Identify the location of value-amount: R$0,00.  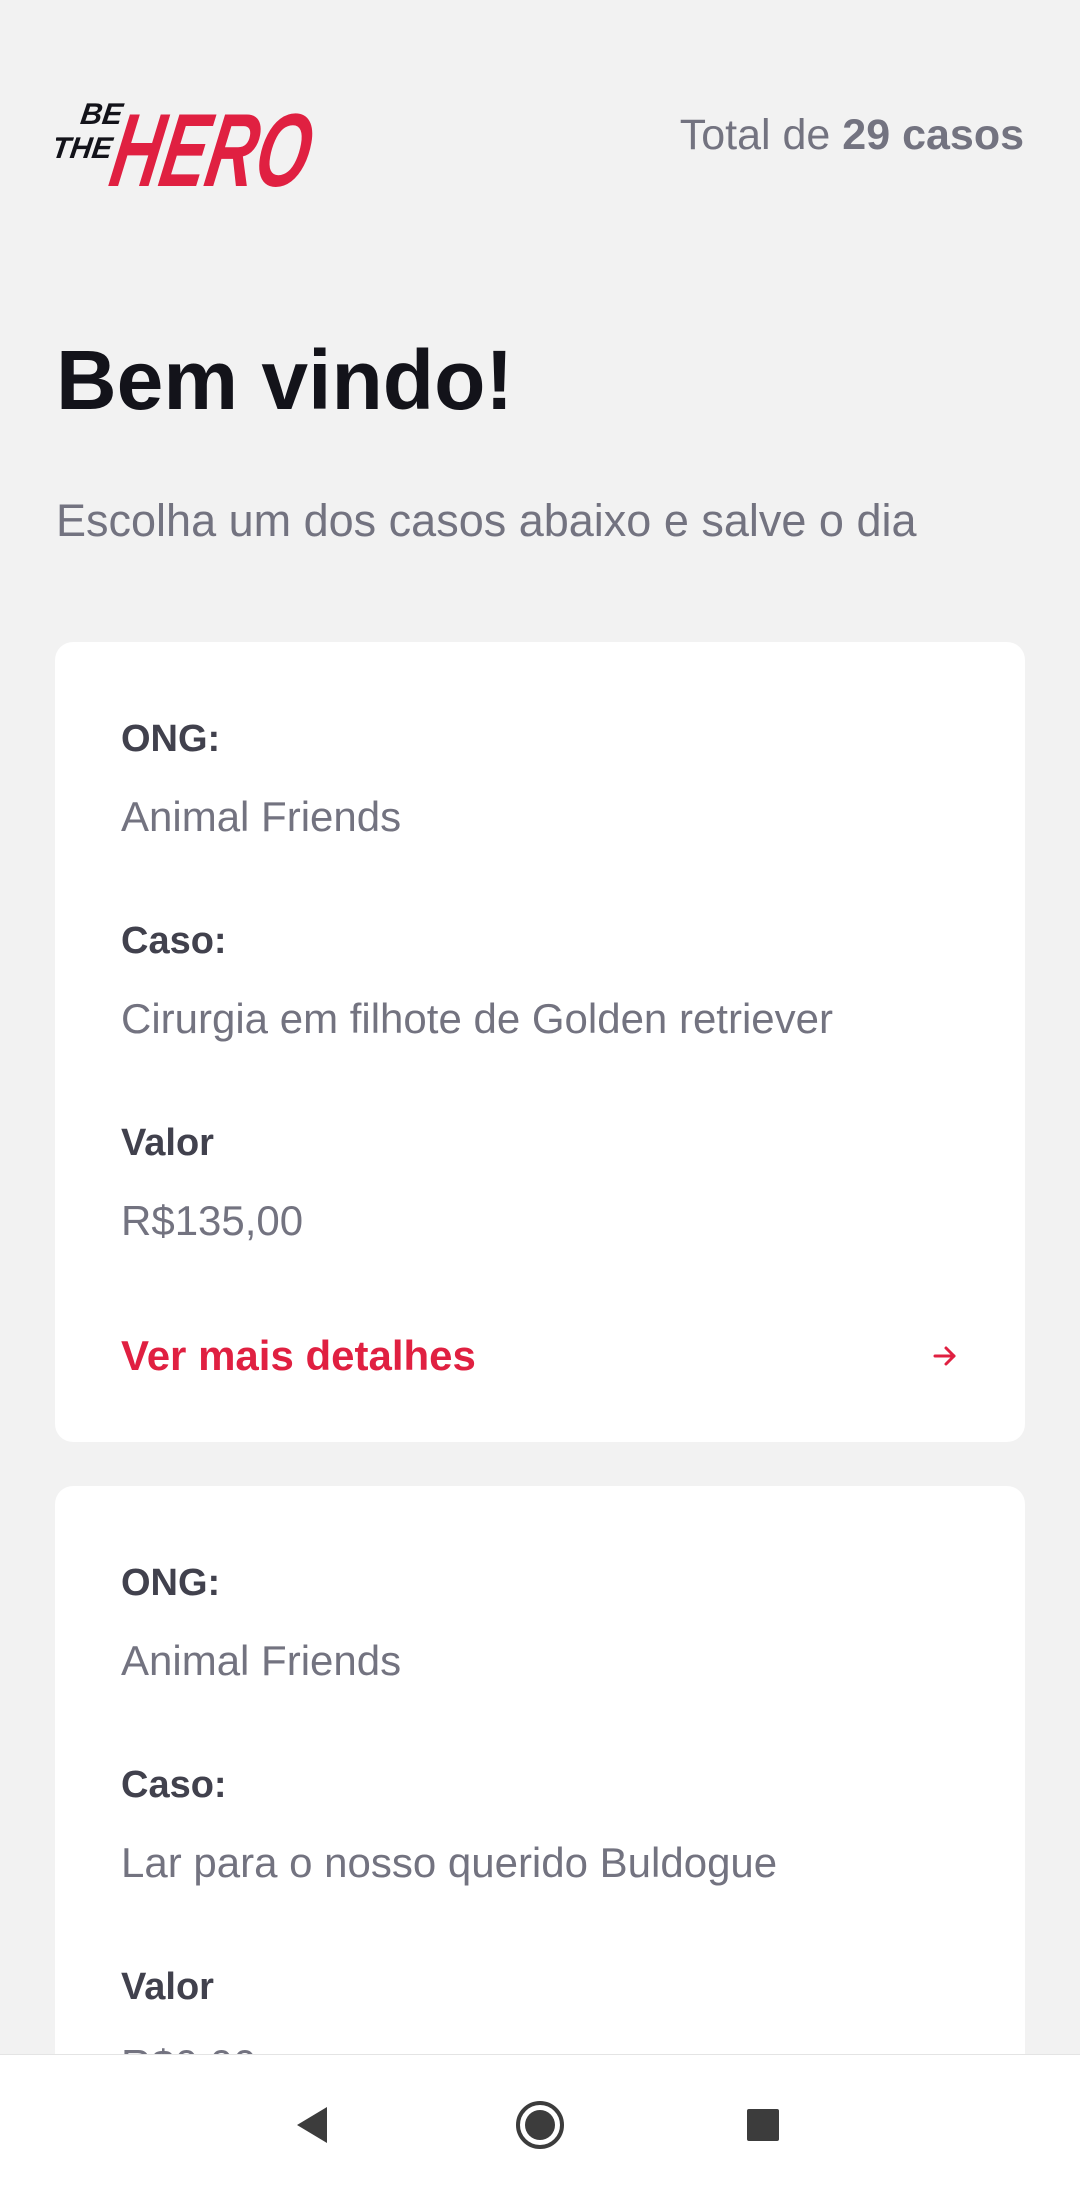
(188, 2049).